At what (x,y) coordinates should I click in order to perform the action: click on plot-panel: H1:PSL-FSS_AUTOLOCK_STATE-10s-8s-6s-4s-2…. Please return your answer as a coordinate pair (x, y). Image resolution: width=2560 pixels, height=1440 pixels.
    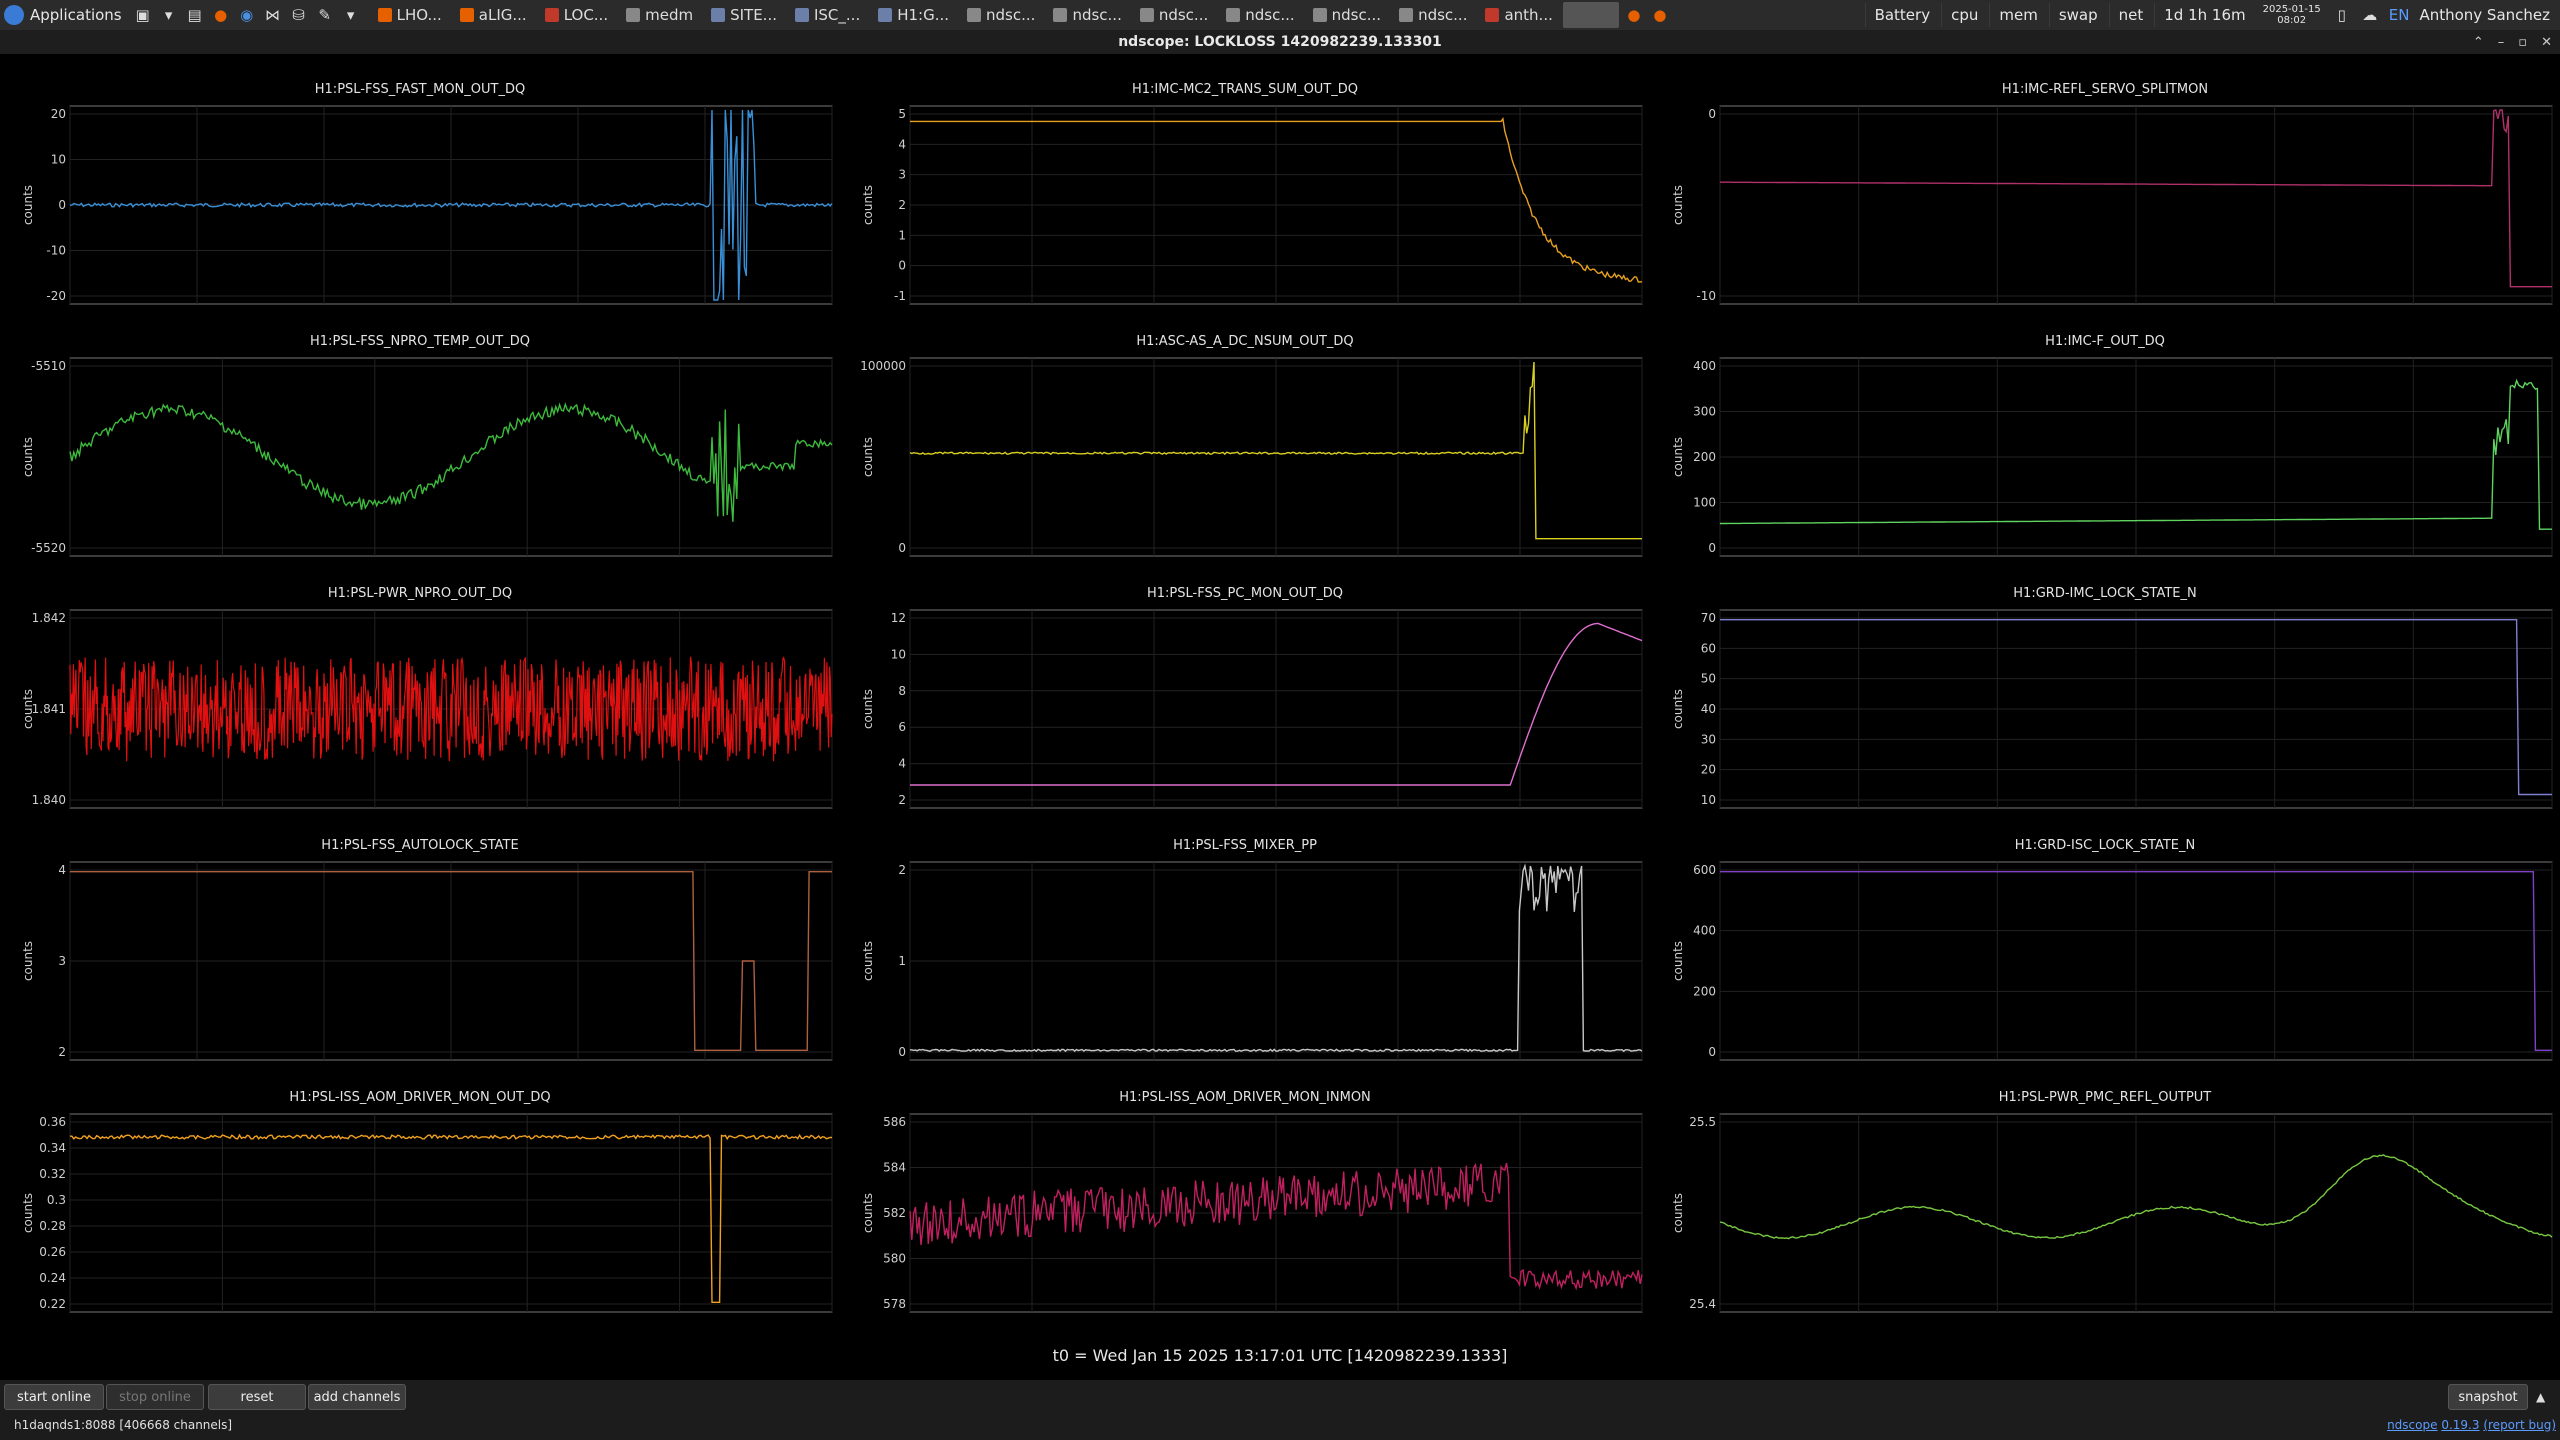
    Looking at the image, I should click on (420, 938).